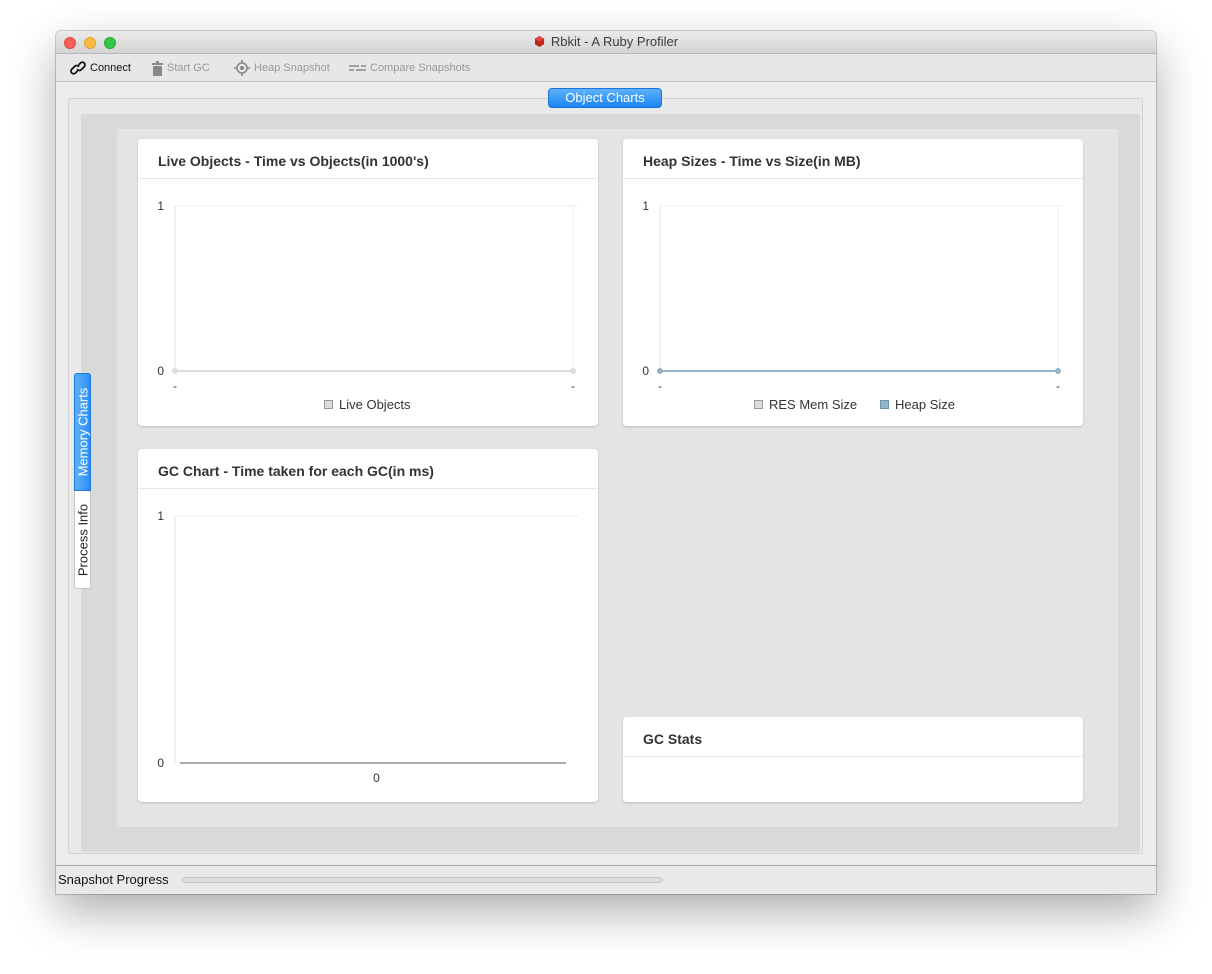  I want to click on tab-process-info: Process Info, so click(82, 540).